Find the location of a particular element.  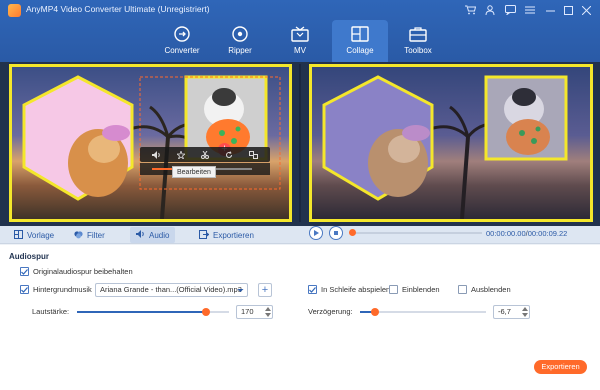

mv-icon is located at coordinates (300, 34).